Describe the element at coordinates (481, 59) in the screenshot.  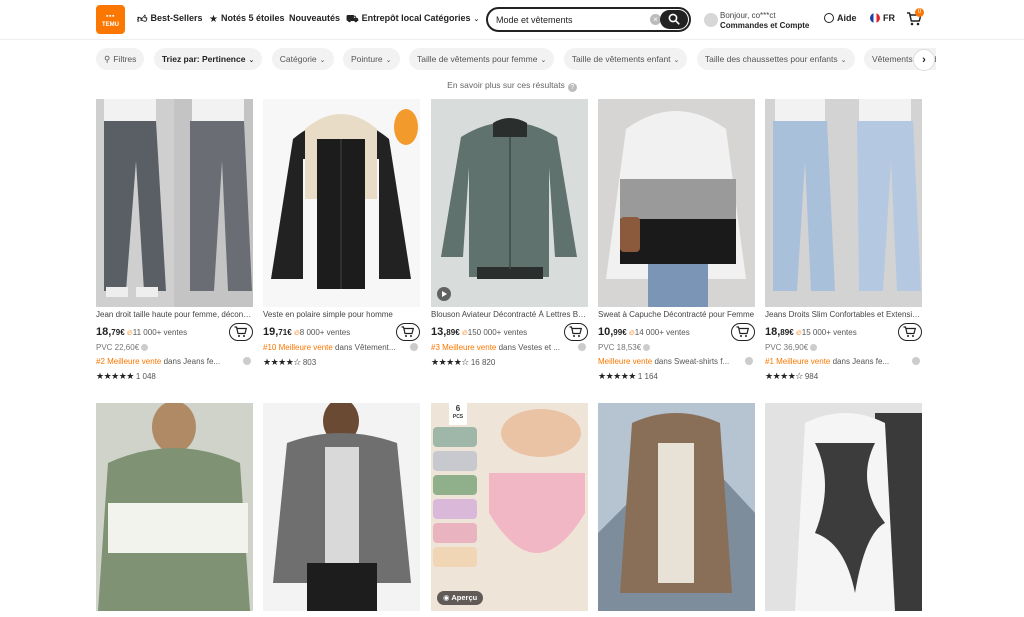
I see `filter-chip-women-size: Taille de vêtements pour femme ⌄` at that location.